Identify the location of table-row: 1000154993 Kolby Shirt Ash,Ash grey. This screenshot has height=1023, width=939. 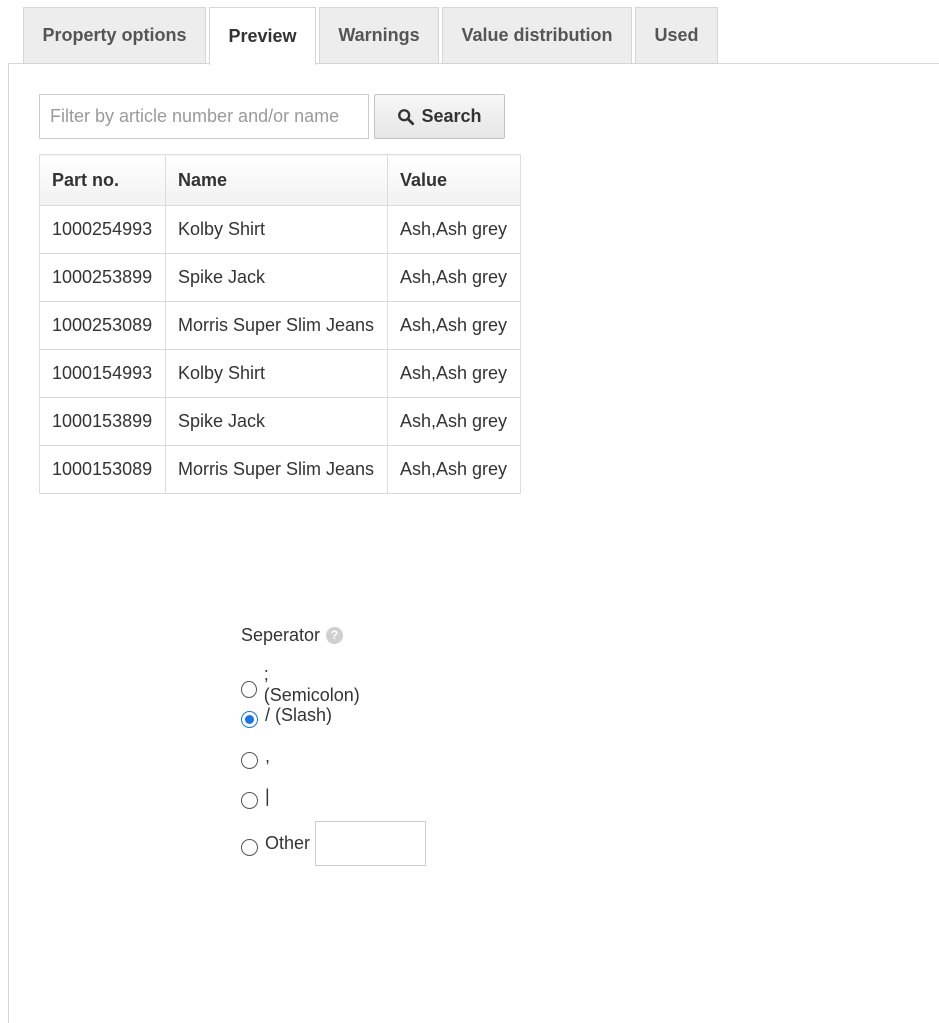
(280, 373).